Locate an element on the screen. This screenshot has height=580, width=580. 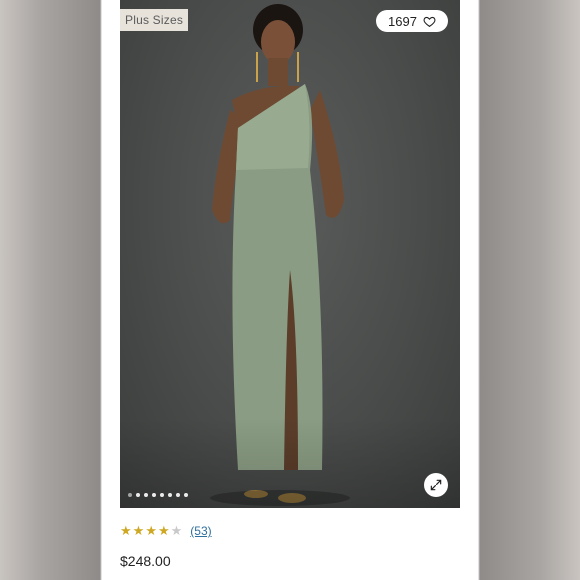
rating-row: ★ ★ ★ ★ ★ (53) is located at coordinates (166, 531).